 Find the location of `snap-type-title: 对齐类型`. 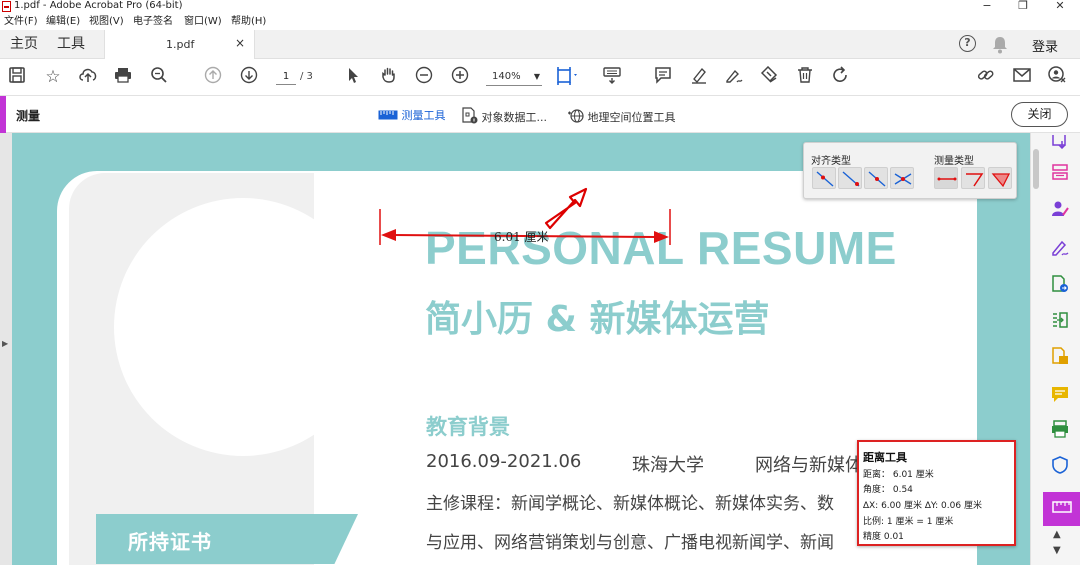

snap-type-title: 对齐类型 is located at coordinates (831, 161).